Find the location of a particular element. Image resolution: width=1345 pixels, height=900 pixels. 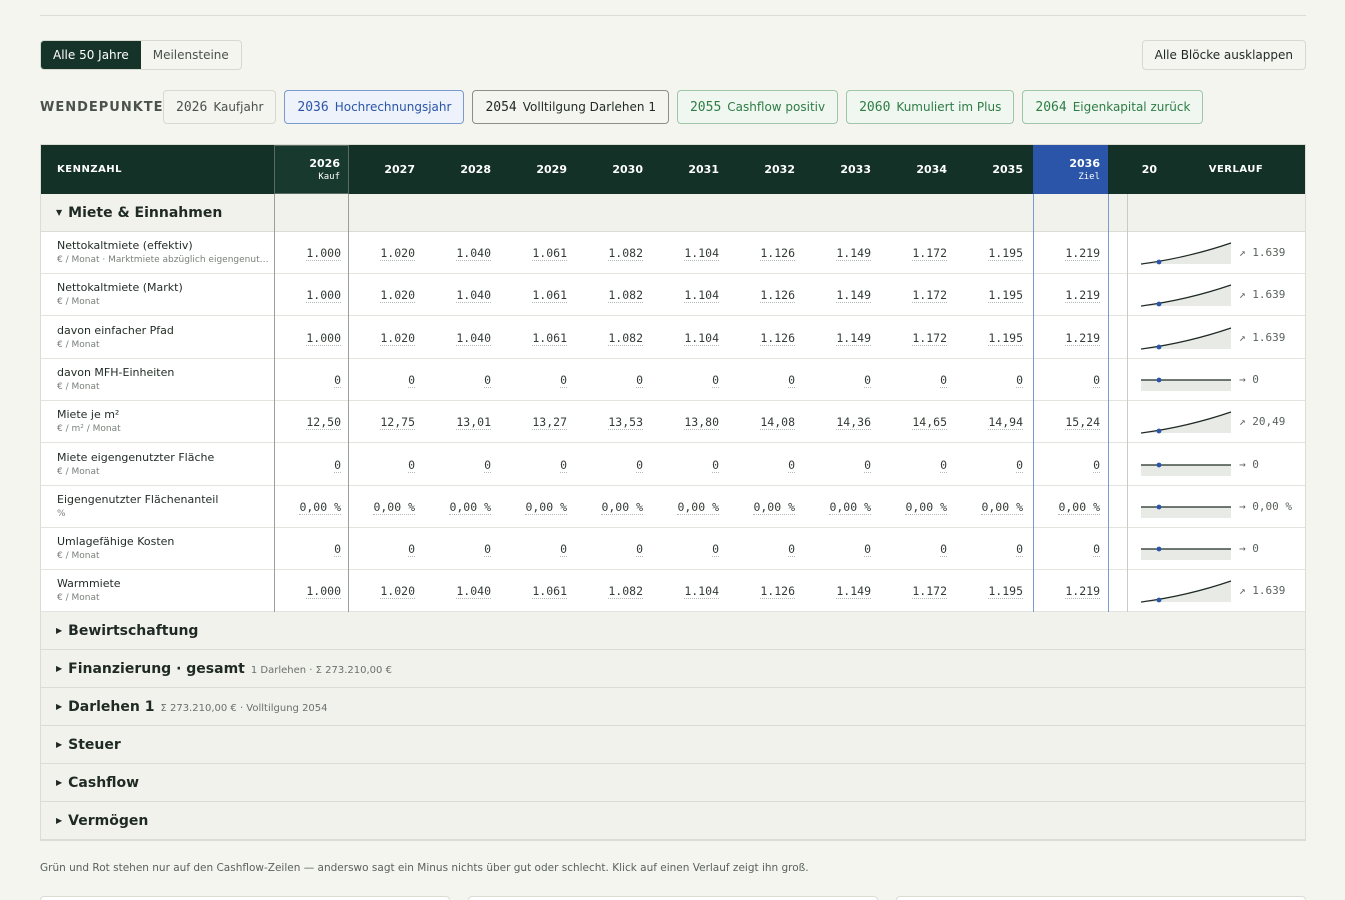

value-cell: 14,08 is located at coordinates (765, 422).